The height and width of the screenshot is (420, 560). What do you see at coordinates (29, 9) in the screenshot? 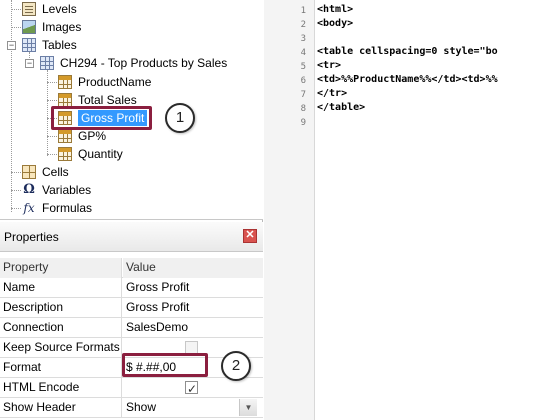
I see `levels-icon` at bounding box center [29, 9].